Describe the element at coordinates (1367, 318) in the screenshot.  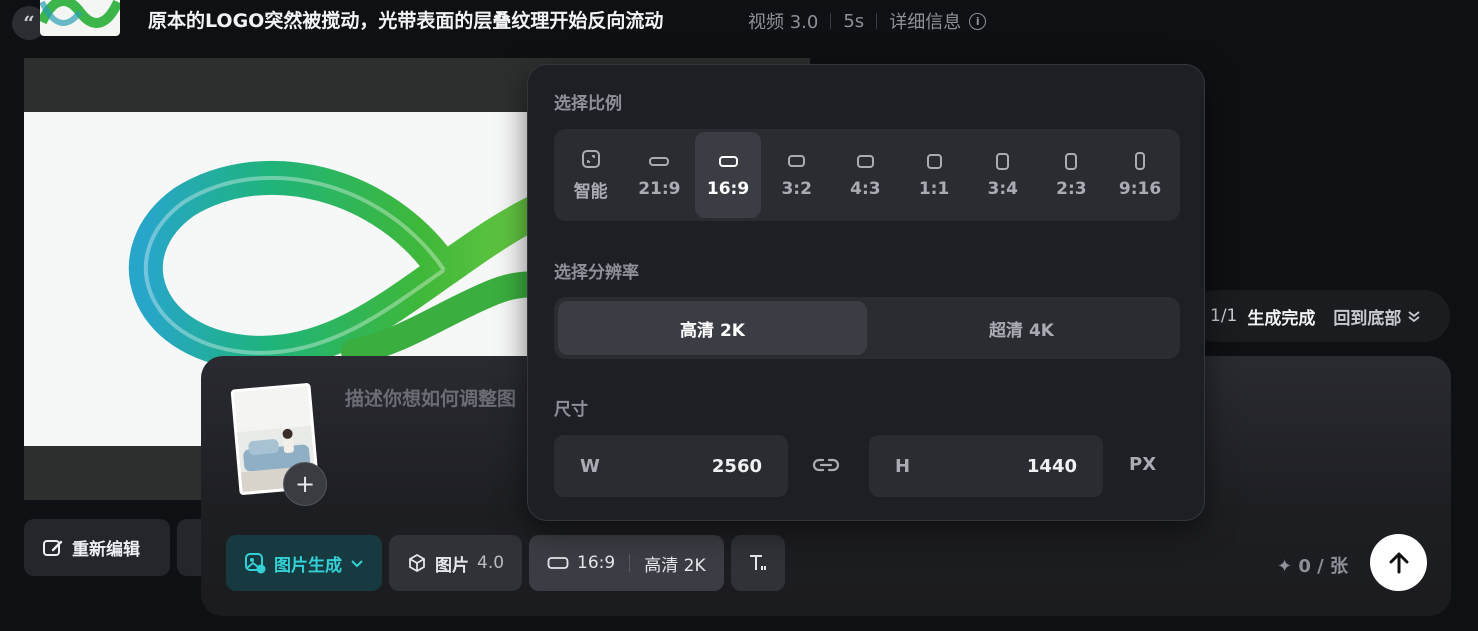
I see `back-to-bottom-label: 回到底部` at that location.